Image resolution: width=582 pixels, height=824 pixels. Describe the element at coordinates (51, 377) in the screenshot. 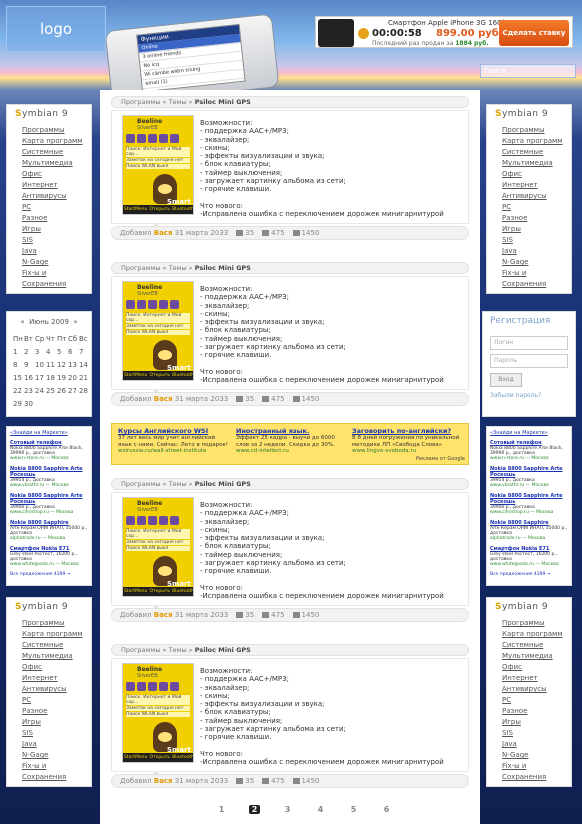

I see `calendar-day: 18` at that location.